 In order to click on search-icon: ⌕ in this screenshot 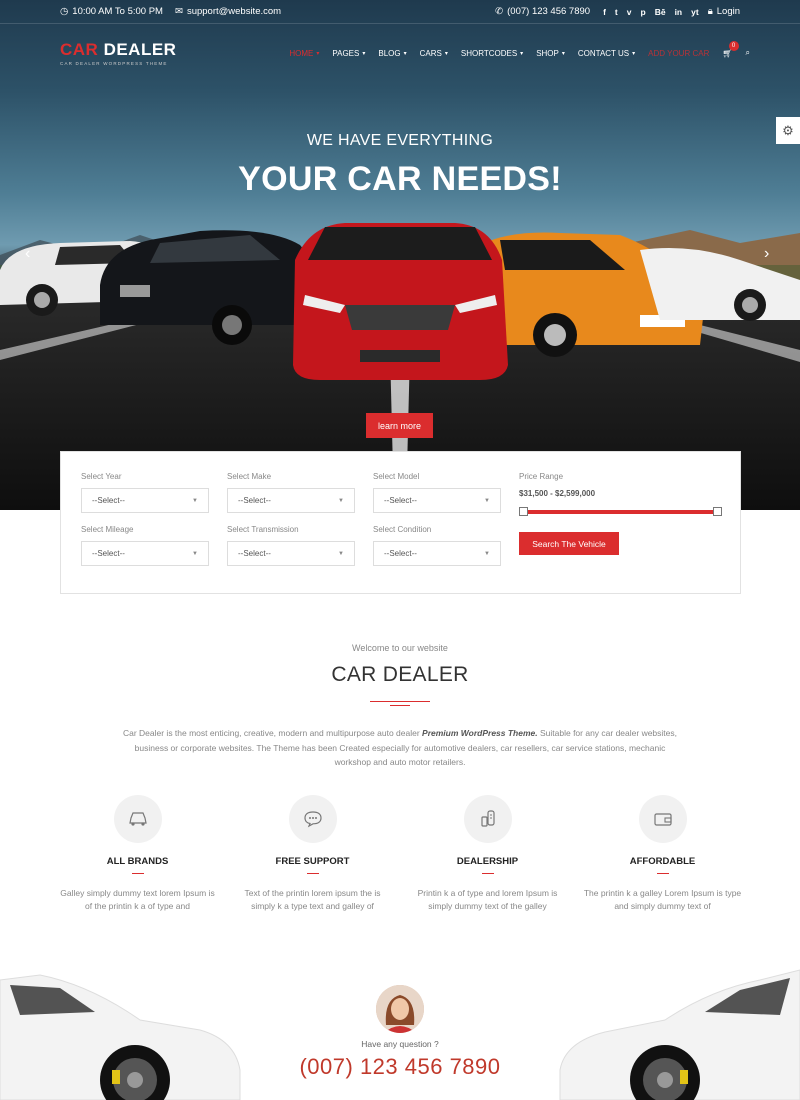, I will do `click(748, 53)`.